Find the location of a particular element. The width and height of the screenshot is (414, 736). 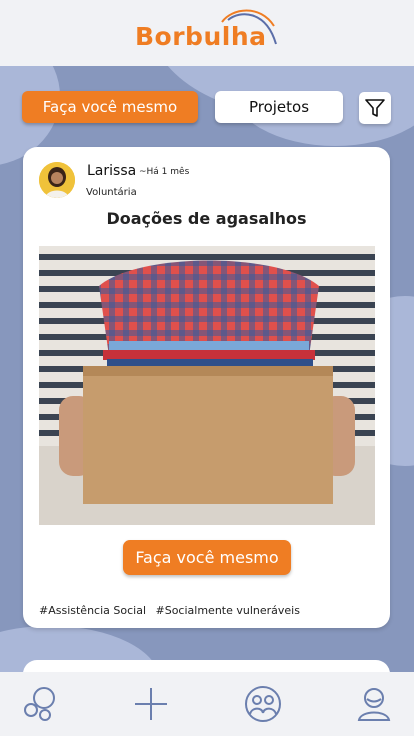

nav-community-button is located at coordinates (263, 704).